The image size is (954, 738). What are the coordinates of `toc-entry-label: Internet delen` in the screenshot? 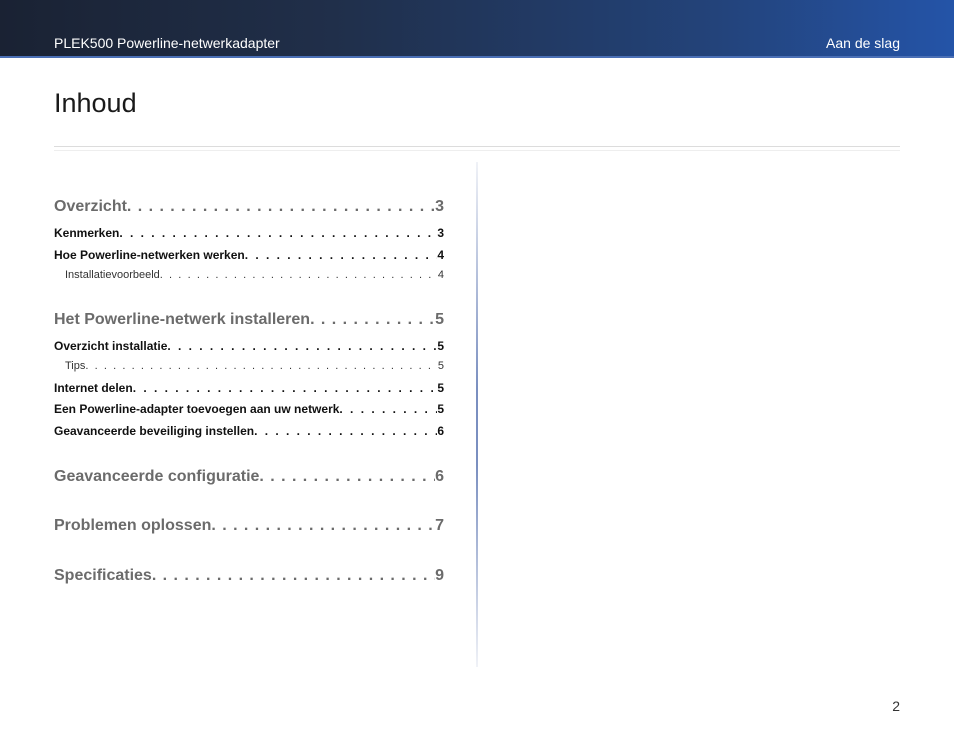 It's located at (93, 388).